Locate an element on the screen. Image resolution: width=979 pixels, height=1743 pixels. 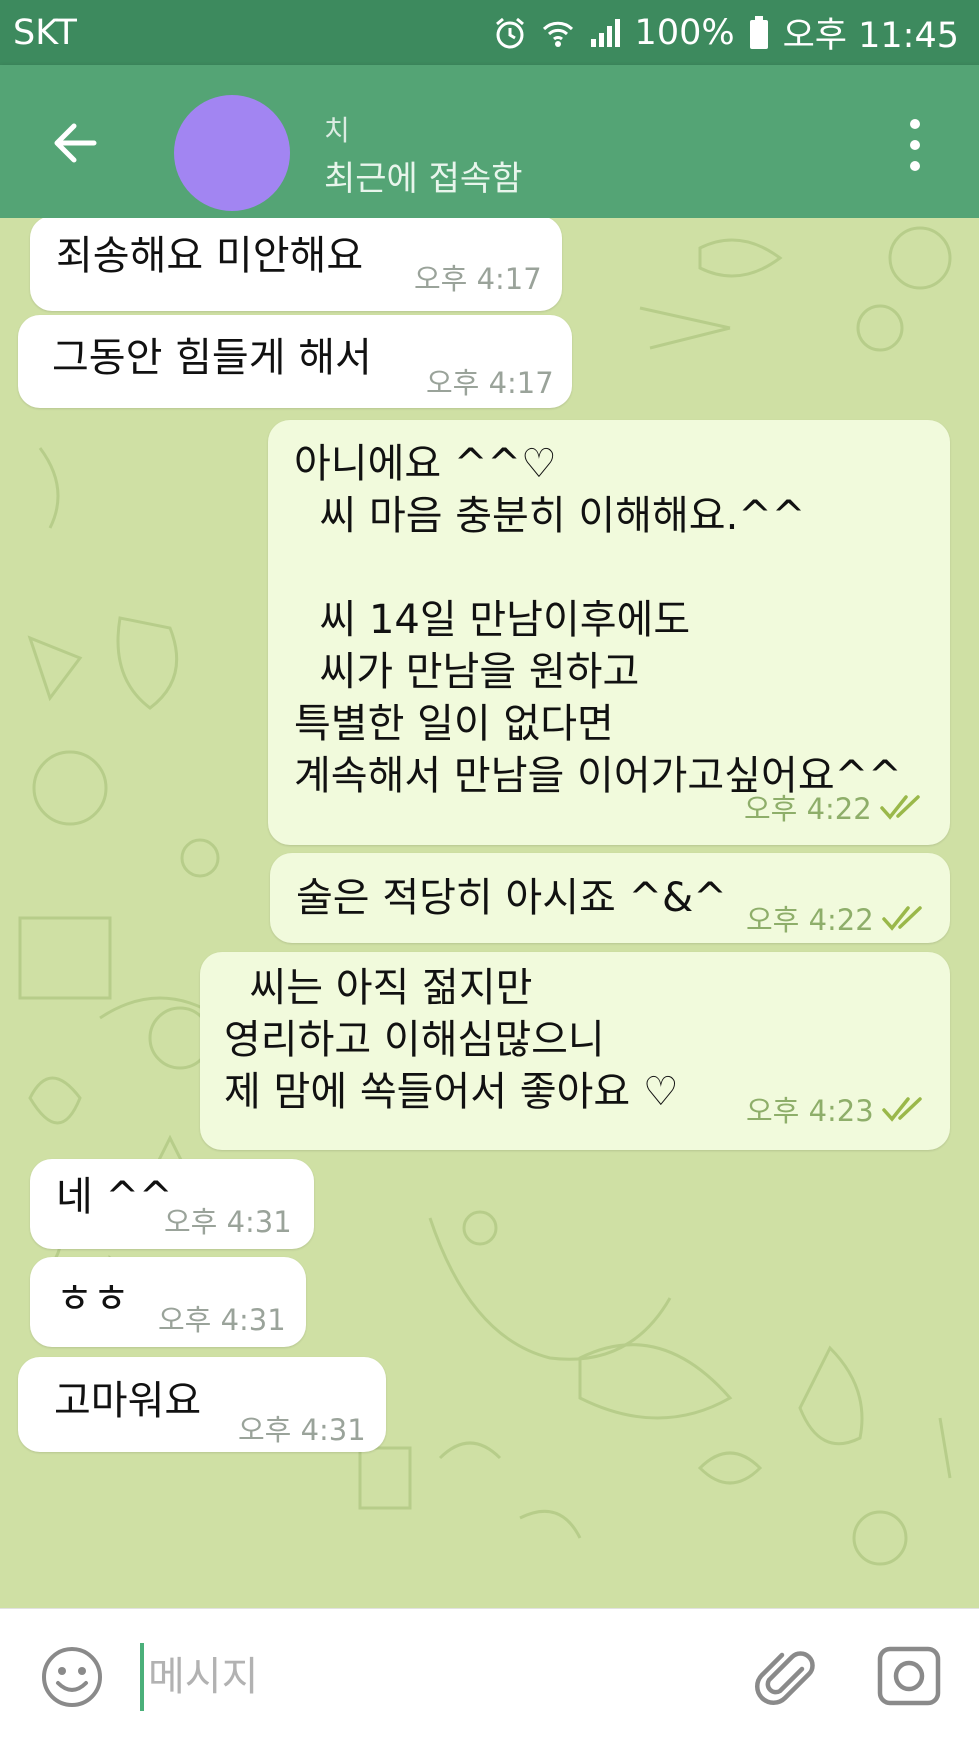
incoming-message: 그동안 힘들게 해서오후 4:17 is located at coordinates (295, 361).